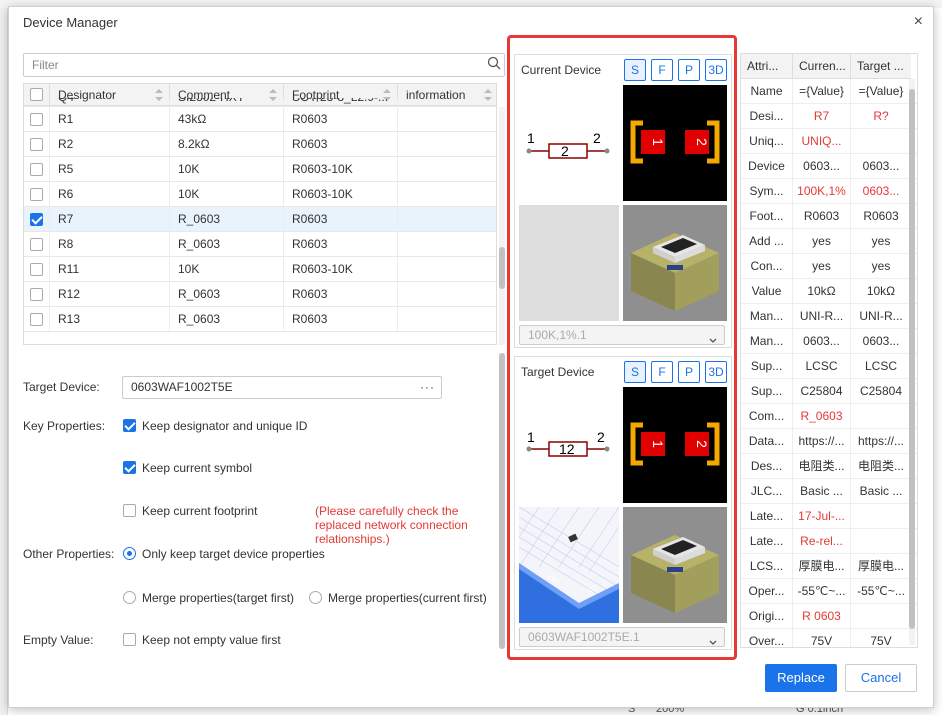  Describe the element at coordinates (829, 616) in the screenshot. I see `attribute-row: Origi... R 0603` at that location.